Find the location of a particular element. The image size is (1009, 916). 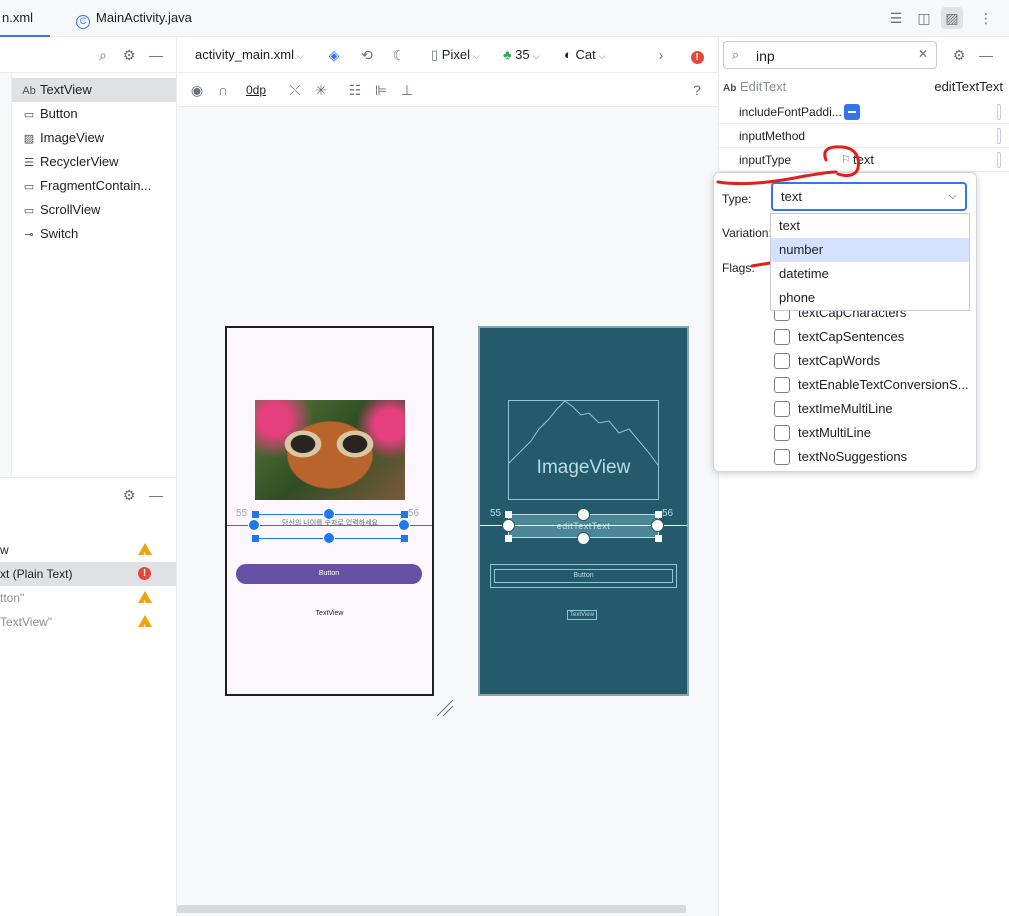

chevron-right-icon: › is located at coordinates (661, 55).